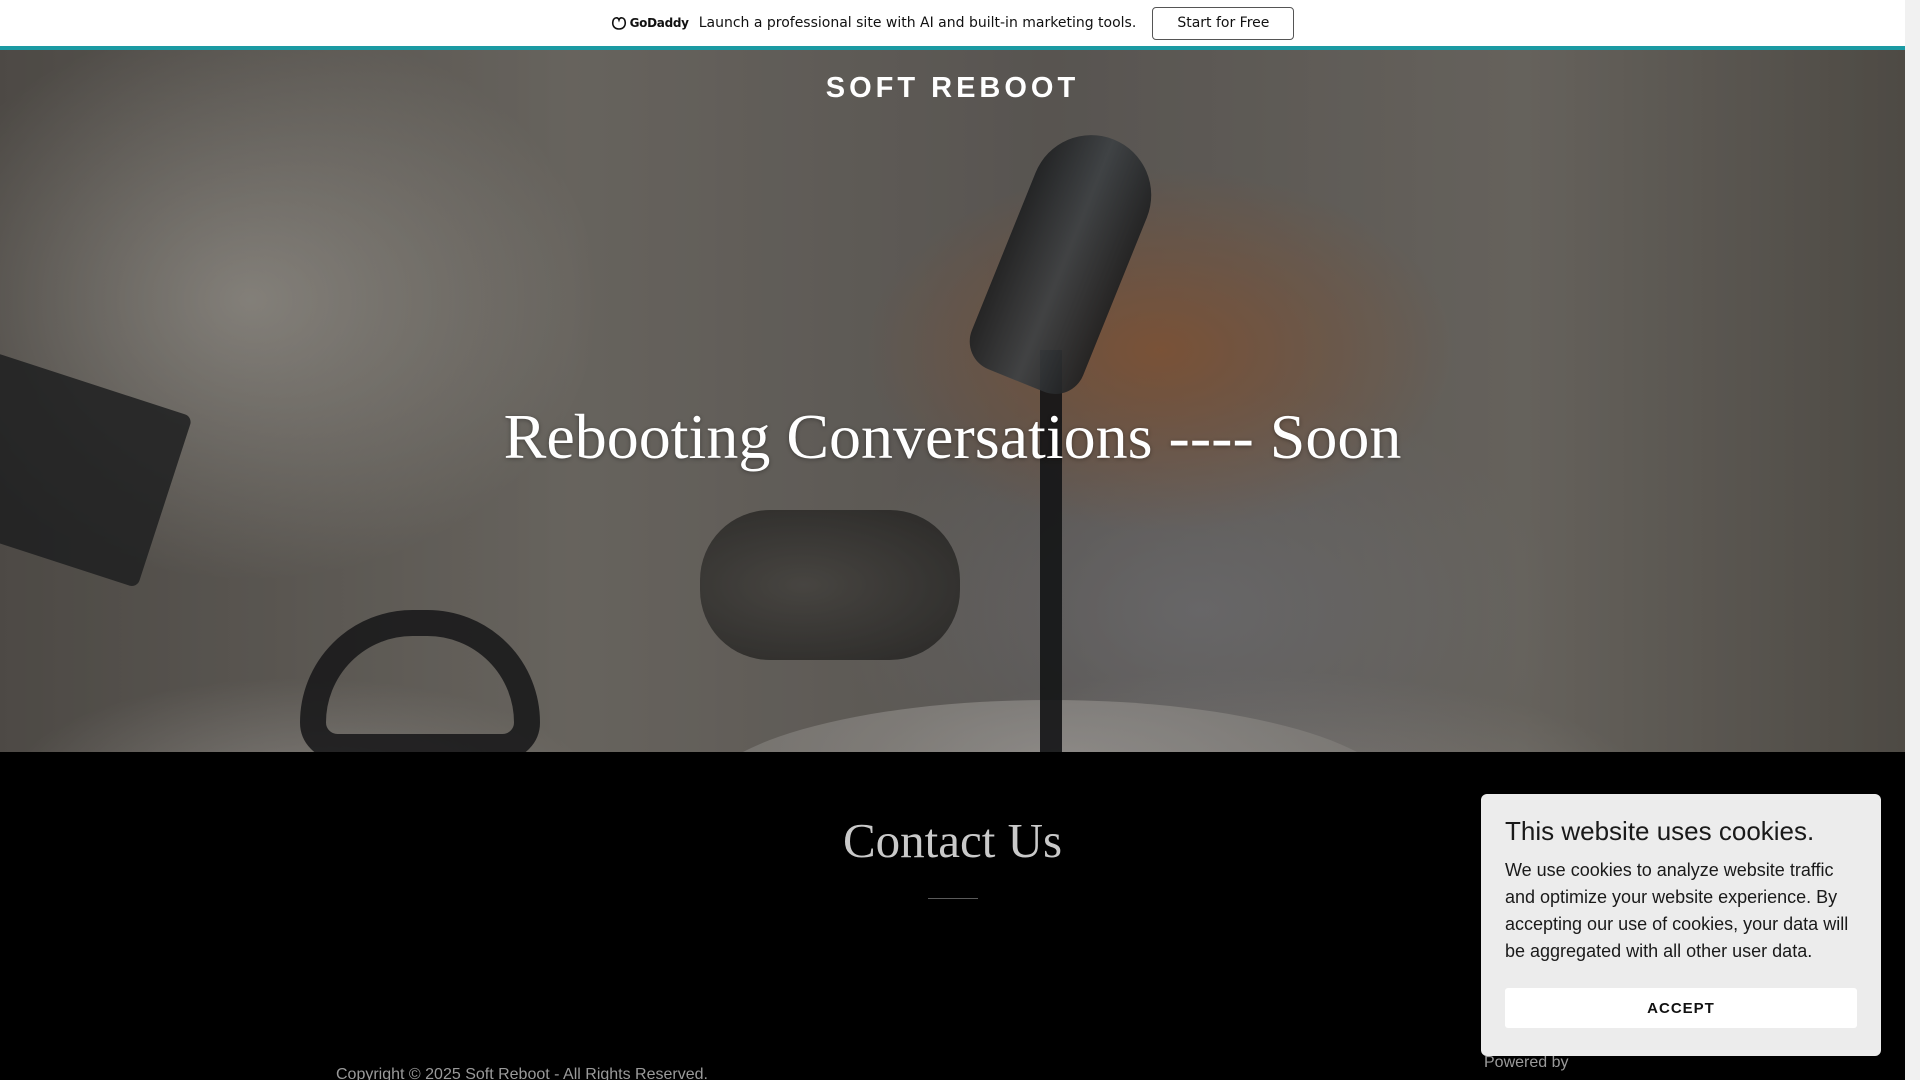 Image resolution: width=1920 pixels, height=1080 pixels. I want to click on contact-divider, so click(953, 898).